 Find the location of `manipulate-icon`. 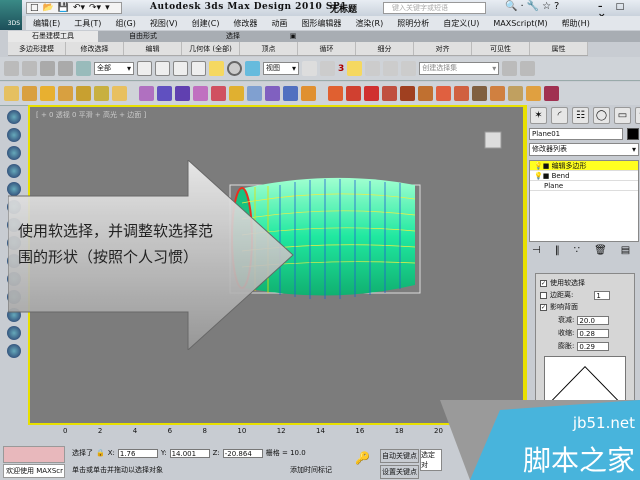

manipulate-icon is located at coordinates (327, 68).